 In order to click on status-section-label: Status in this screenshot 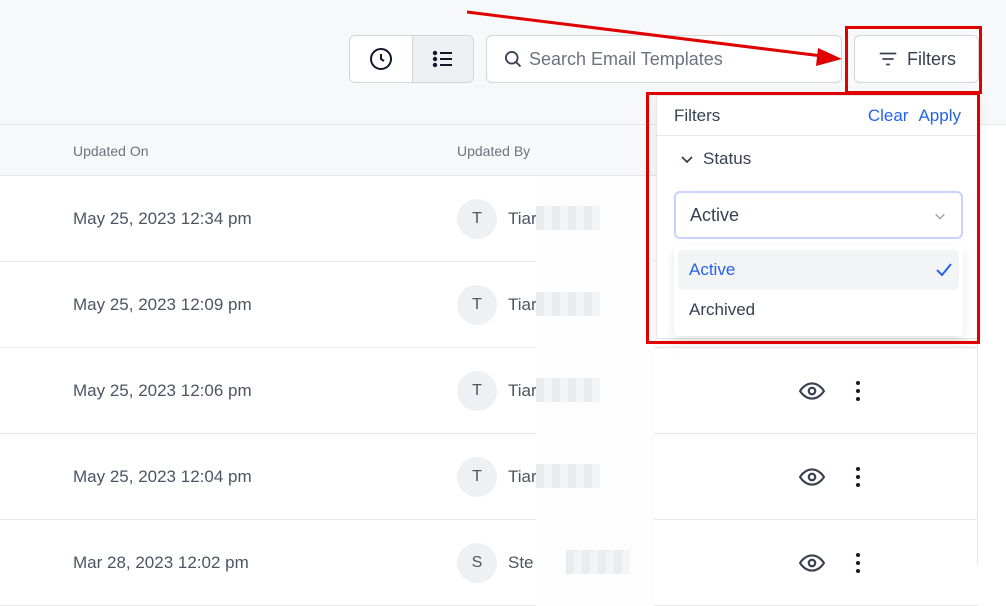, I will do `click(727, 158)`.